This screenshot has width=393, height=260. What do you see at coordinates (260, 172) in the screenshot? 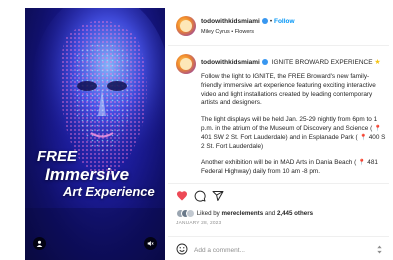
I see `caption-text-line: Federal Highway) daily from 10 am -8 pm.` at bounding box center [260, 172].